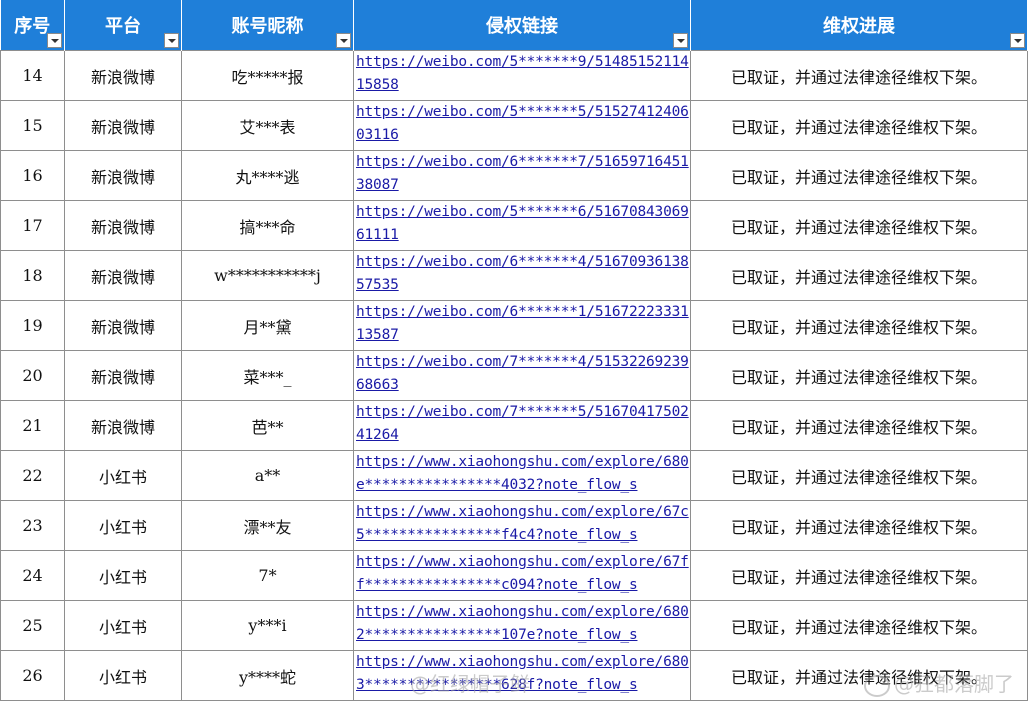 The width and height of the screenshot is (1028, 703). What do you see at coordinates (267, 325) in the screenshot?
I see `cell-nickname: 月**黛` at bounding box center [267, 325].